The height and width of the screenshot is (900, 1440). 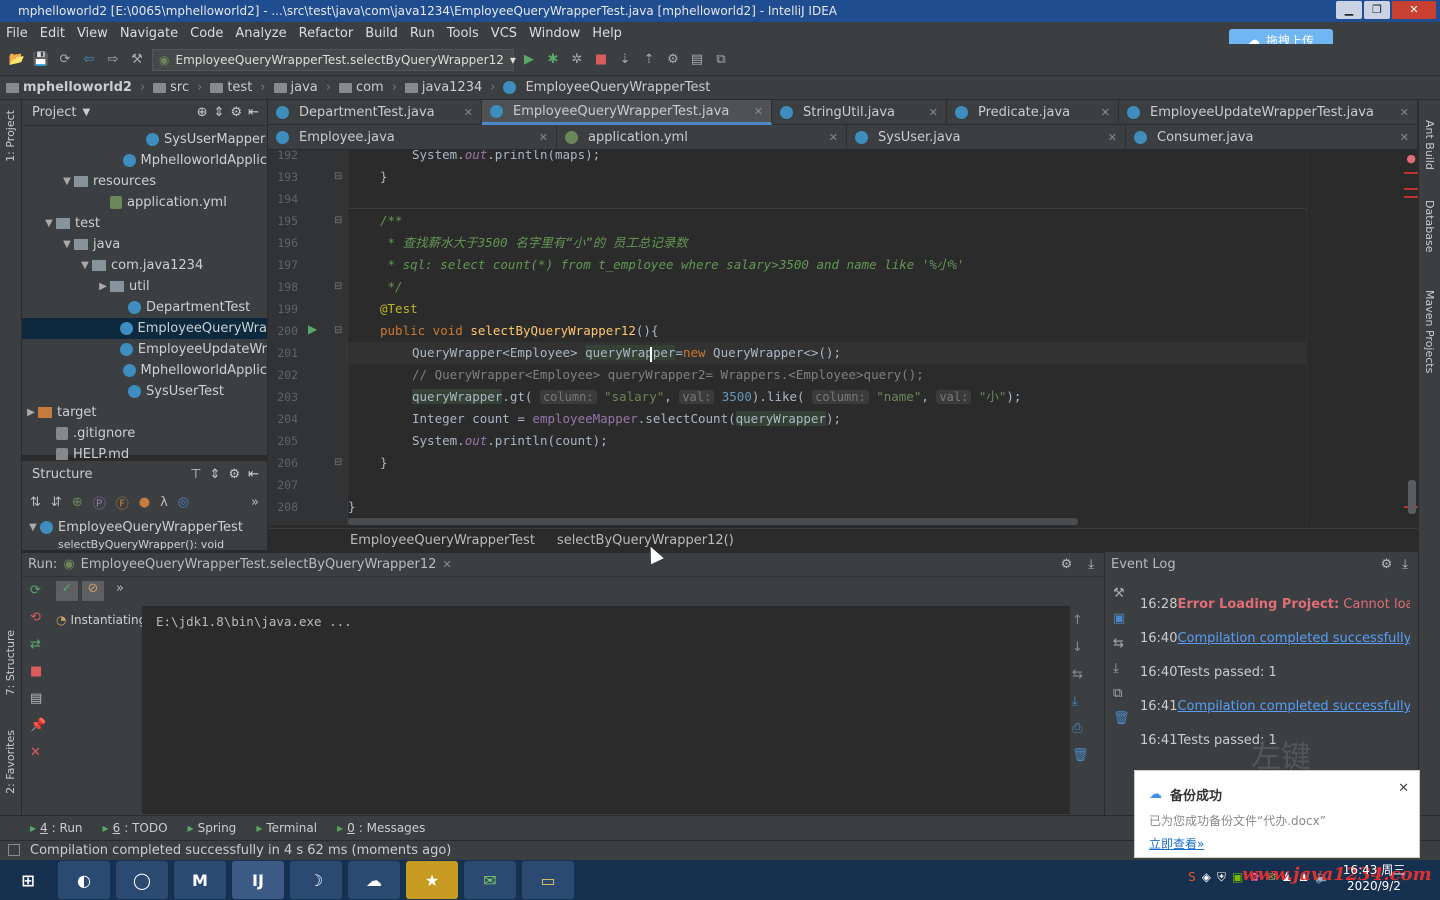 I want to click on editor-horizontal-scrollbar, so click(x=713, y=521).